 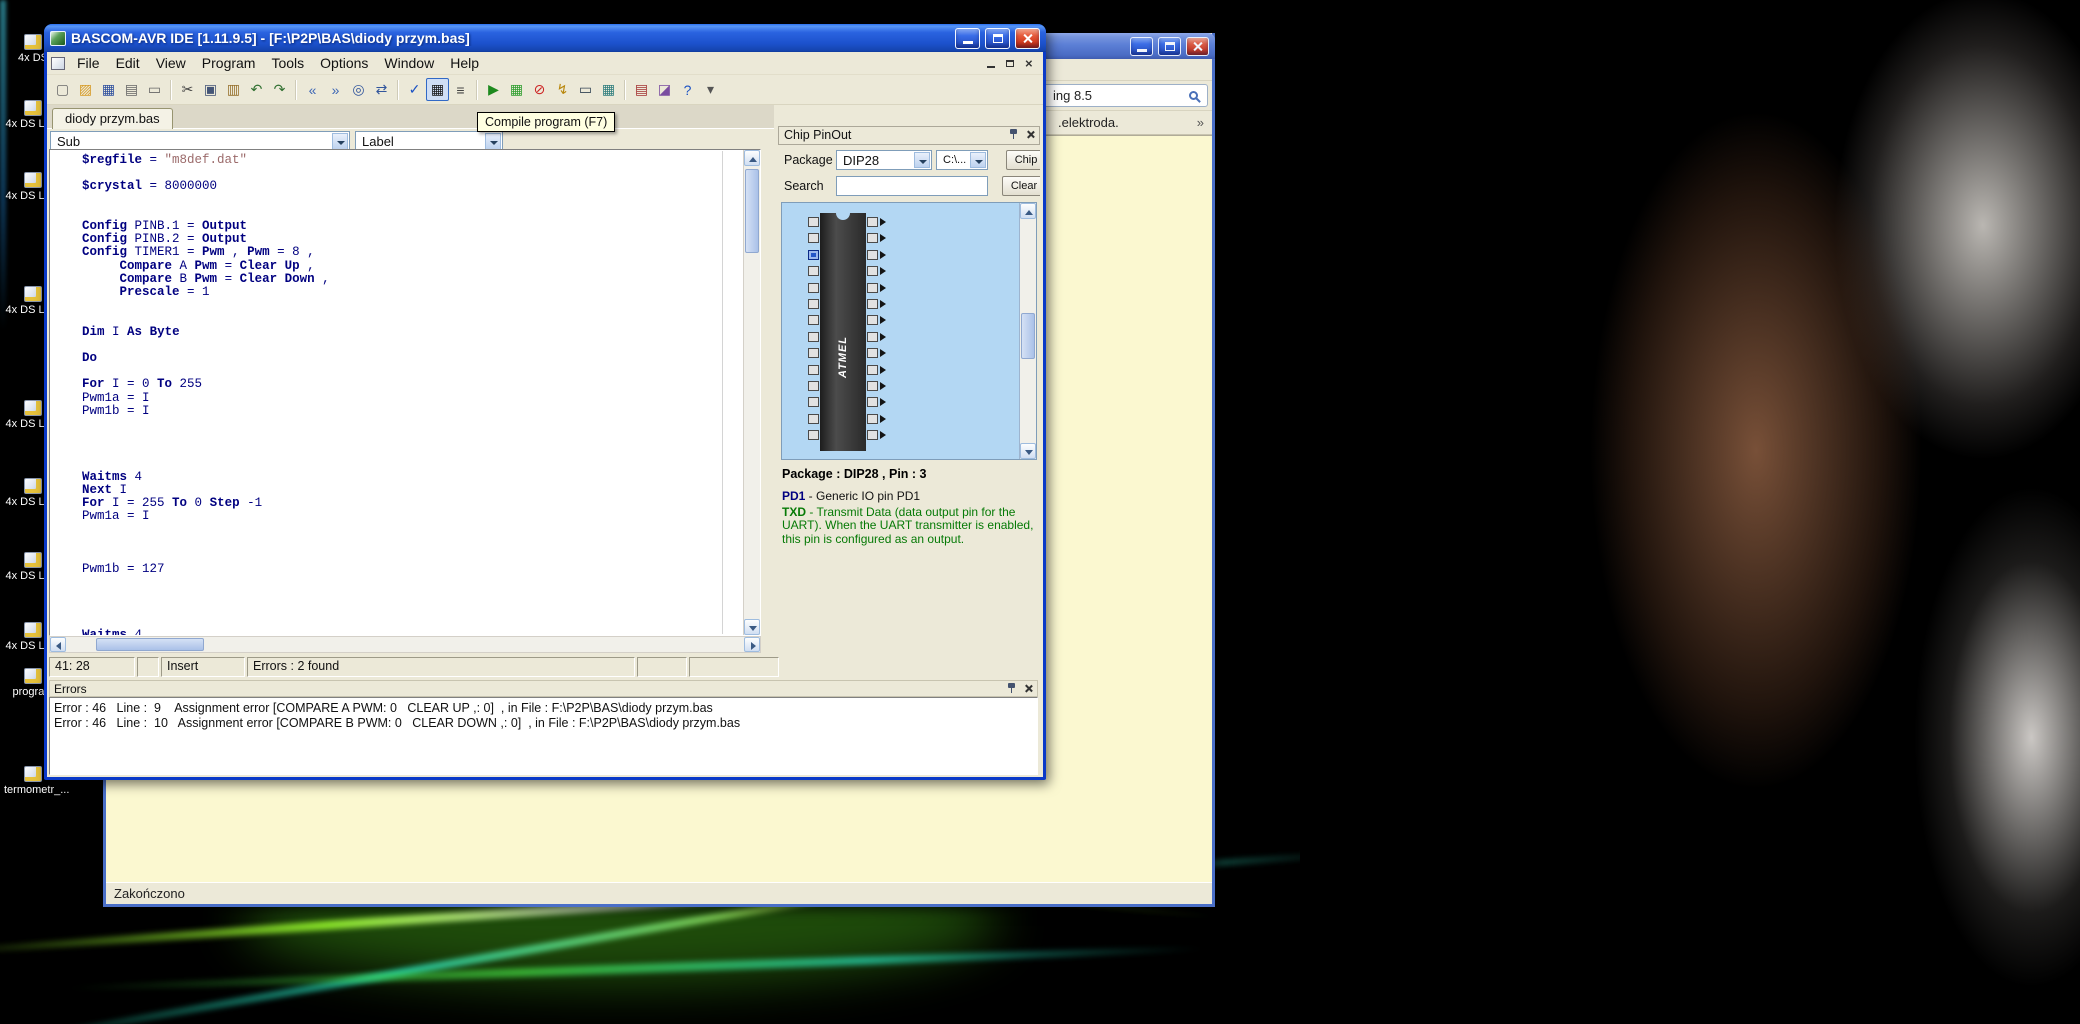 I want to click on redo-icon: ↷, so click(x=279, y=89).